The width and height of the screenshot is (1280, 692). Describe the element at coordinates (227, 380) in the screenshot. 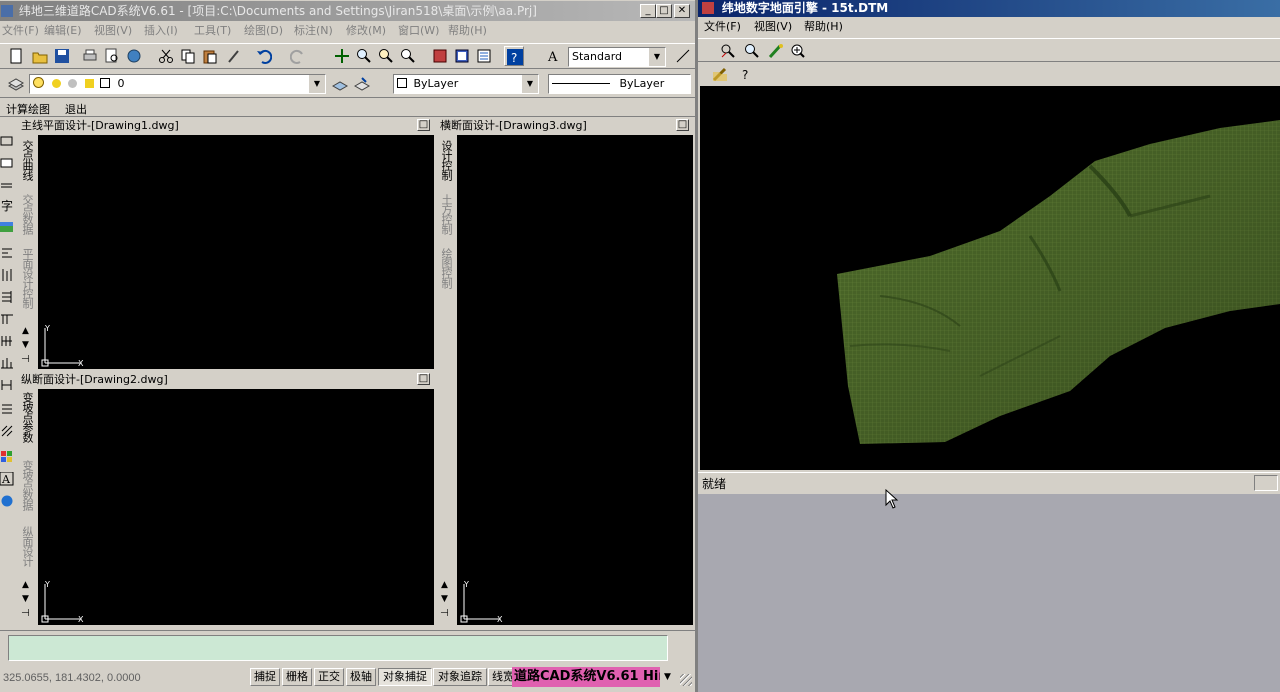

I see `profile-window-title: 纵断面设计-[Drawing2.dwg]` at that location.